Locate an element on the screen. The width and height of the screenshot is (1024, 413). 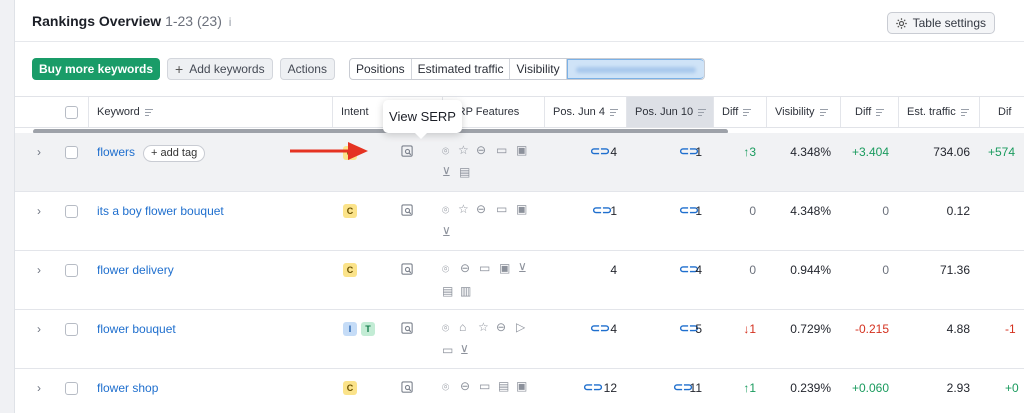
diff-visibility: +0.060 is located at coordinates (870, 388).